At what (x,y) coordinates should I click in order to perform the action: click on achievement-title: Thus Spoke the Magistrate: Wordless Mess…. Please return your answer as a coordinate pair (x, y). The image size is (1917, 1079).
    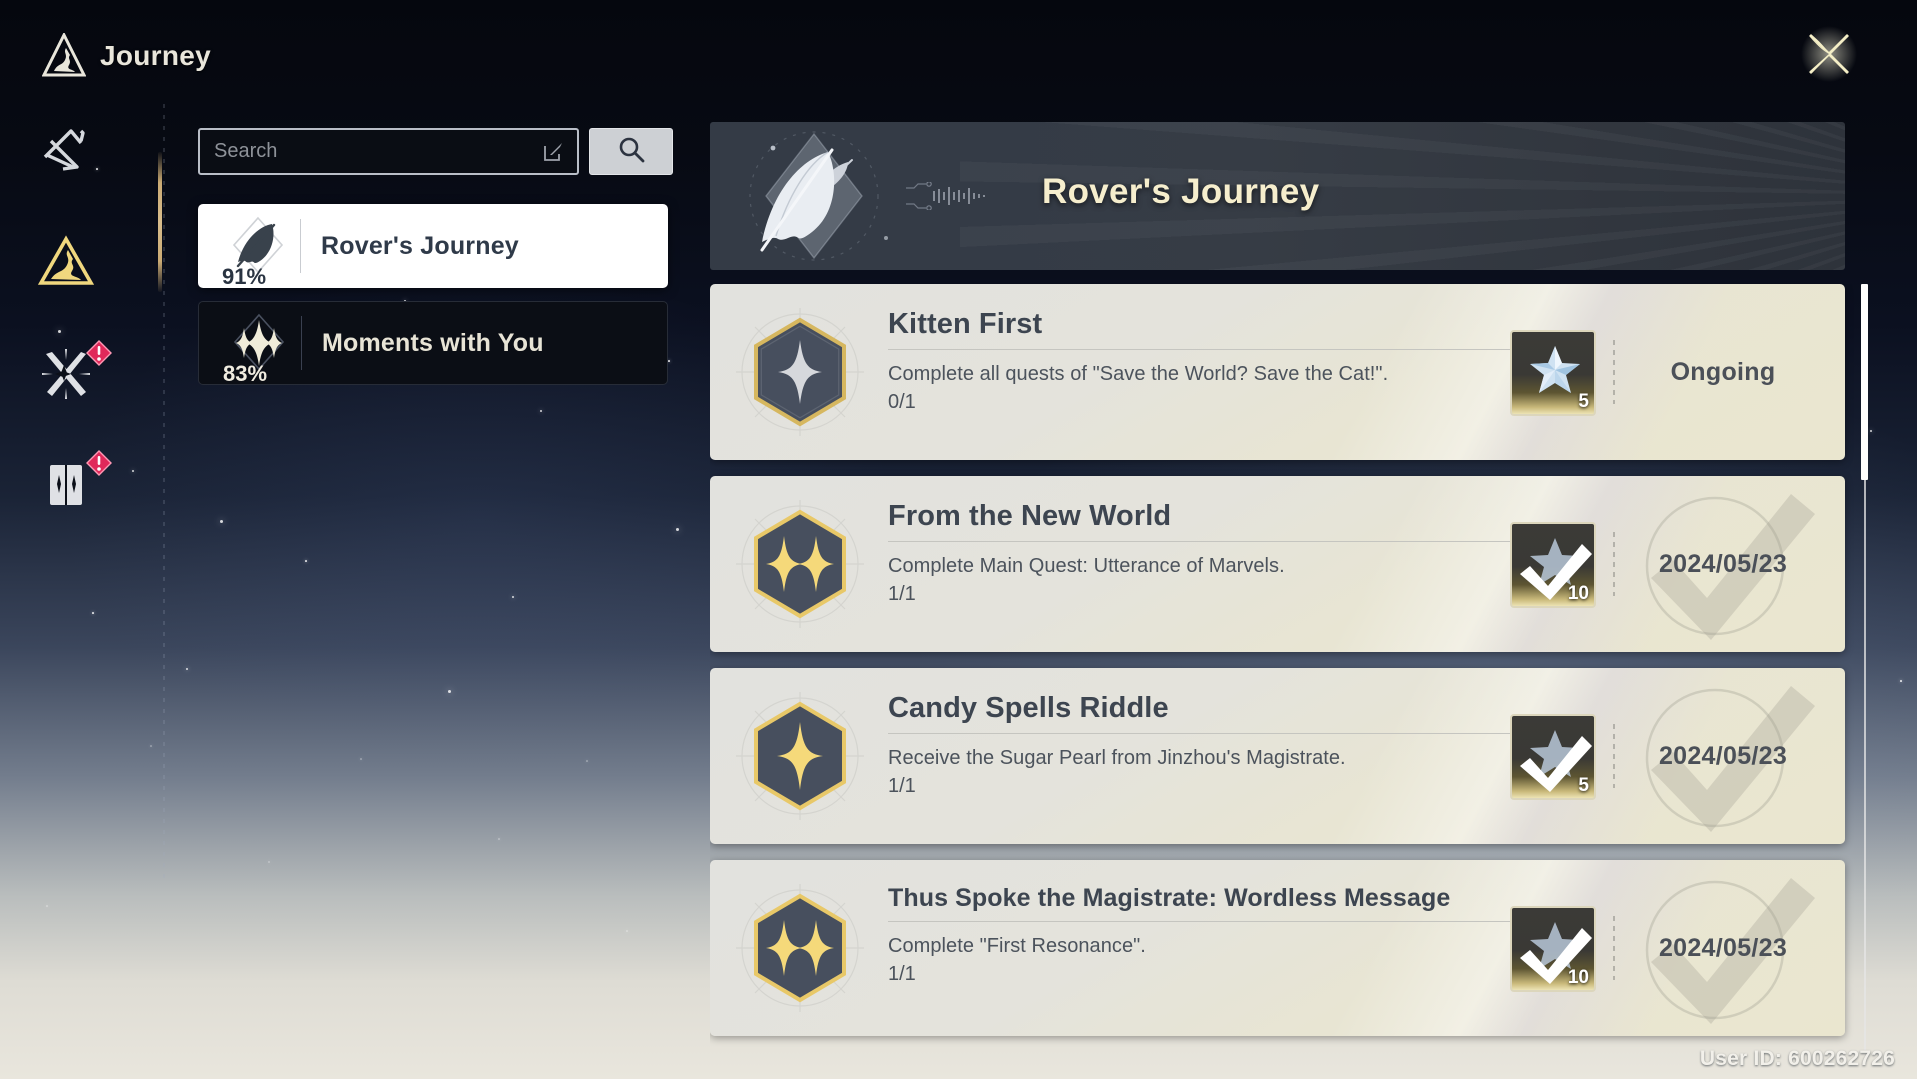
    Looking at the image, I should click on (1169, 898).